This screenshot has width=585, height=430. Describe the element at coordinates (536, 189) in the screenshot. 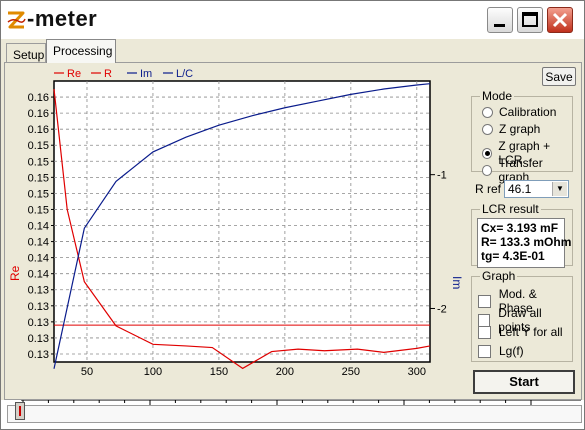

I see `rref-select: 46.1 ▼` at that location.